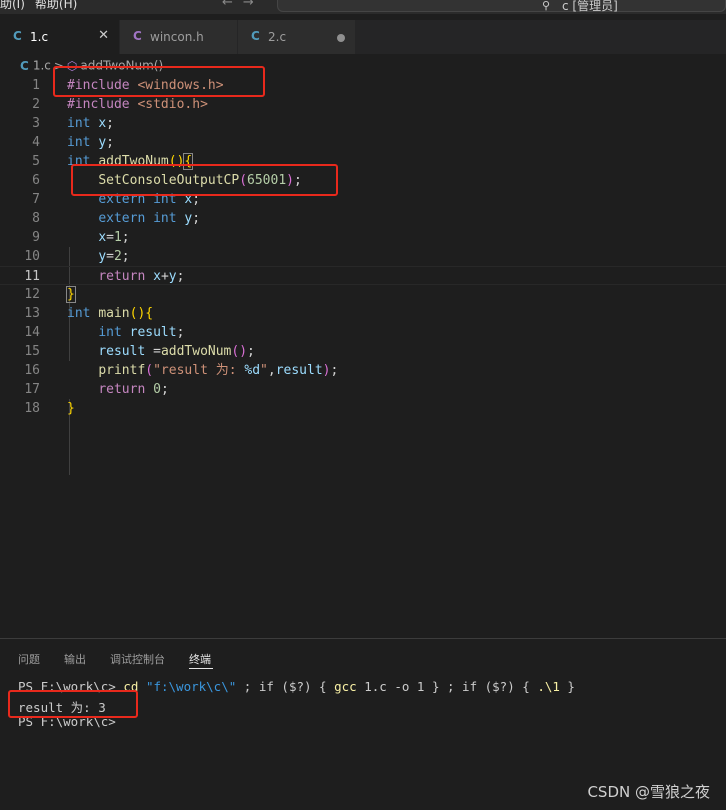 The image size is (726, 810). What do you see at coordinates (200, 659) in the screenshot?
I see `tab-terminal: 终端` at bounding box center [200, 659].